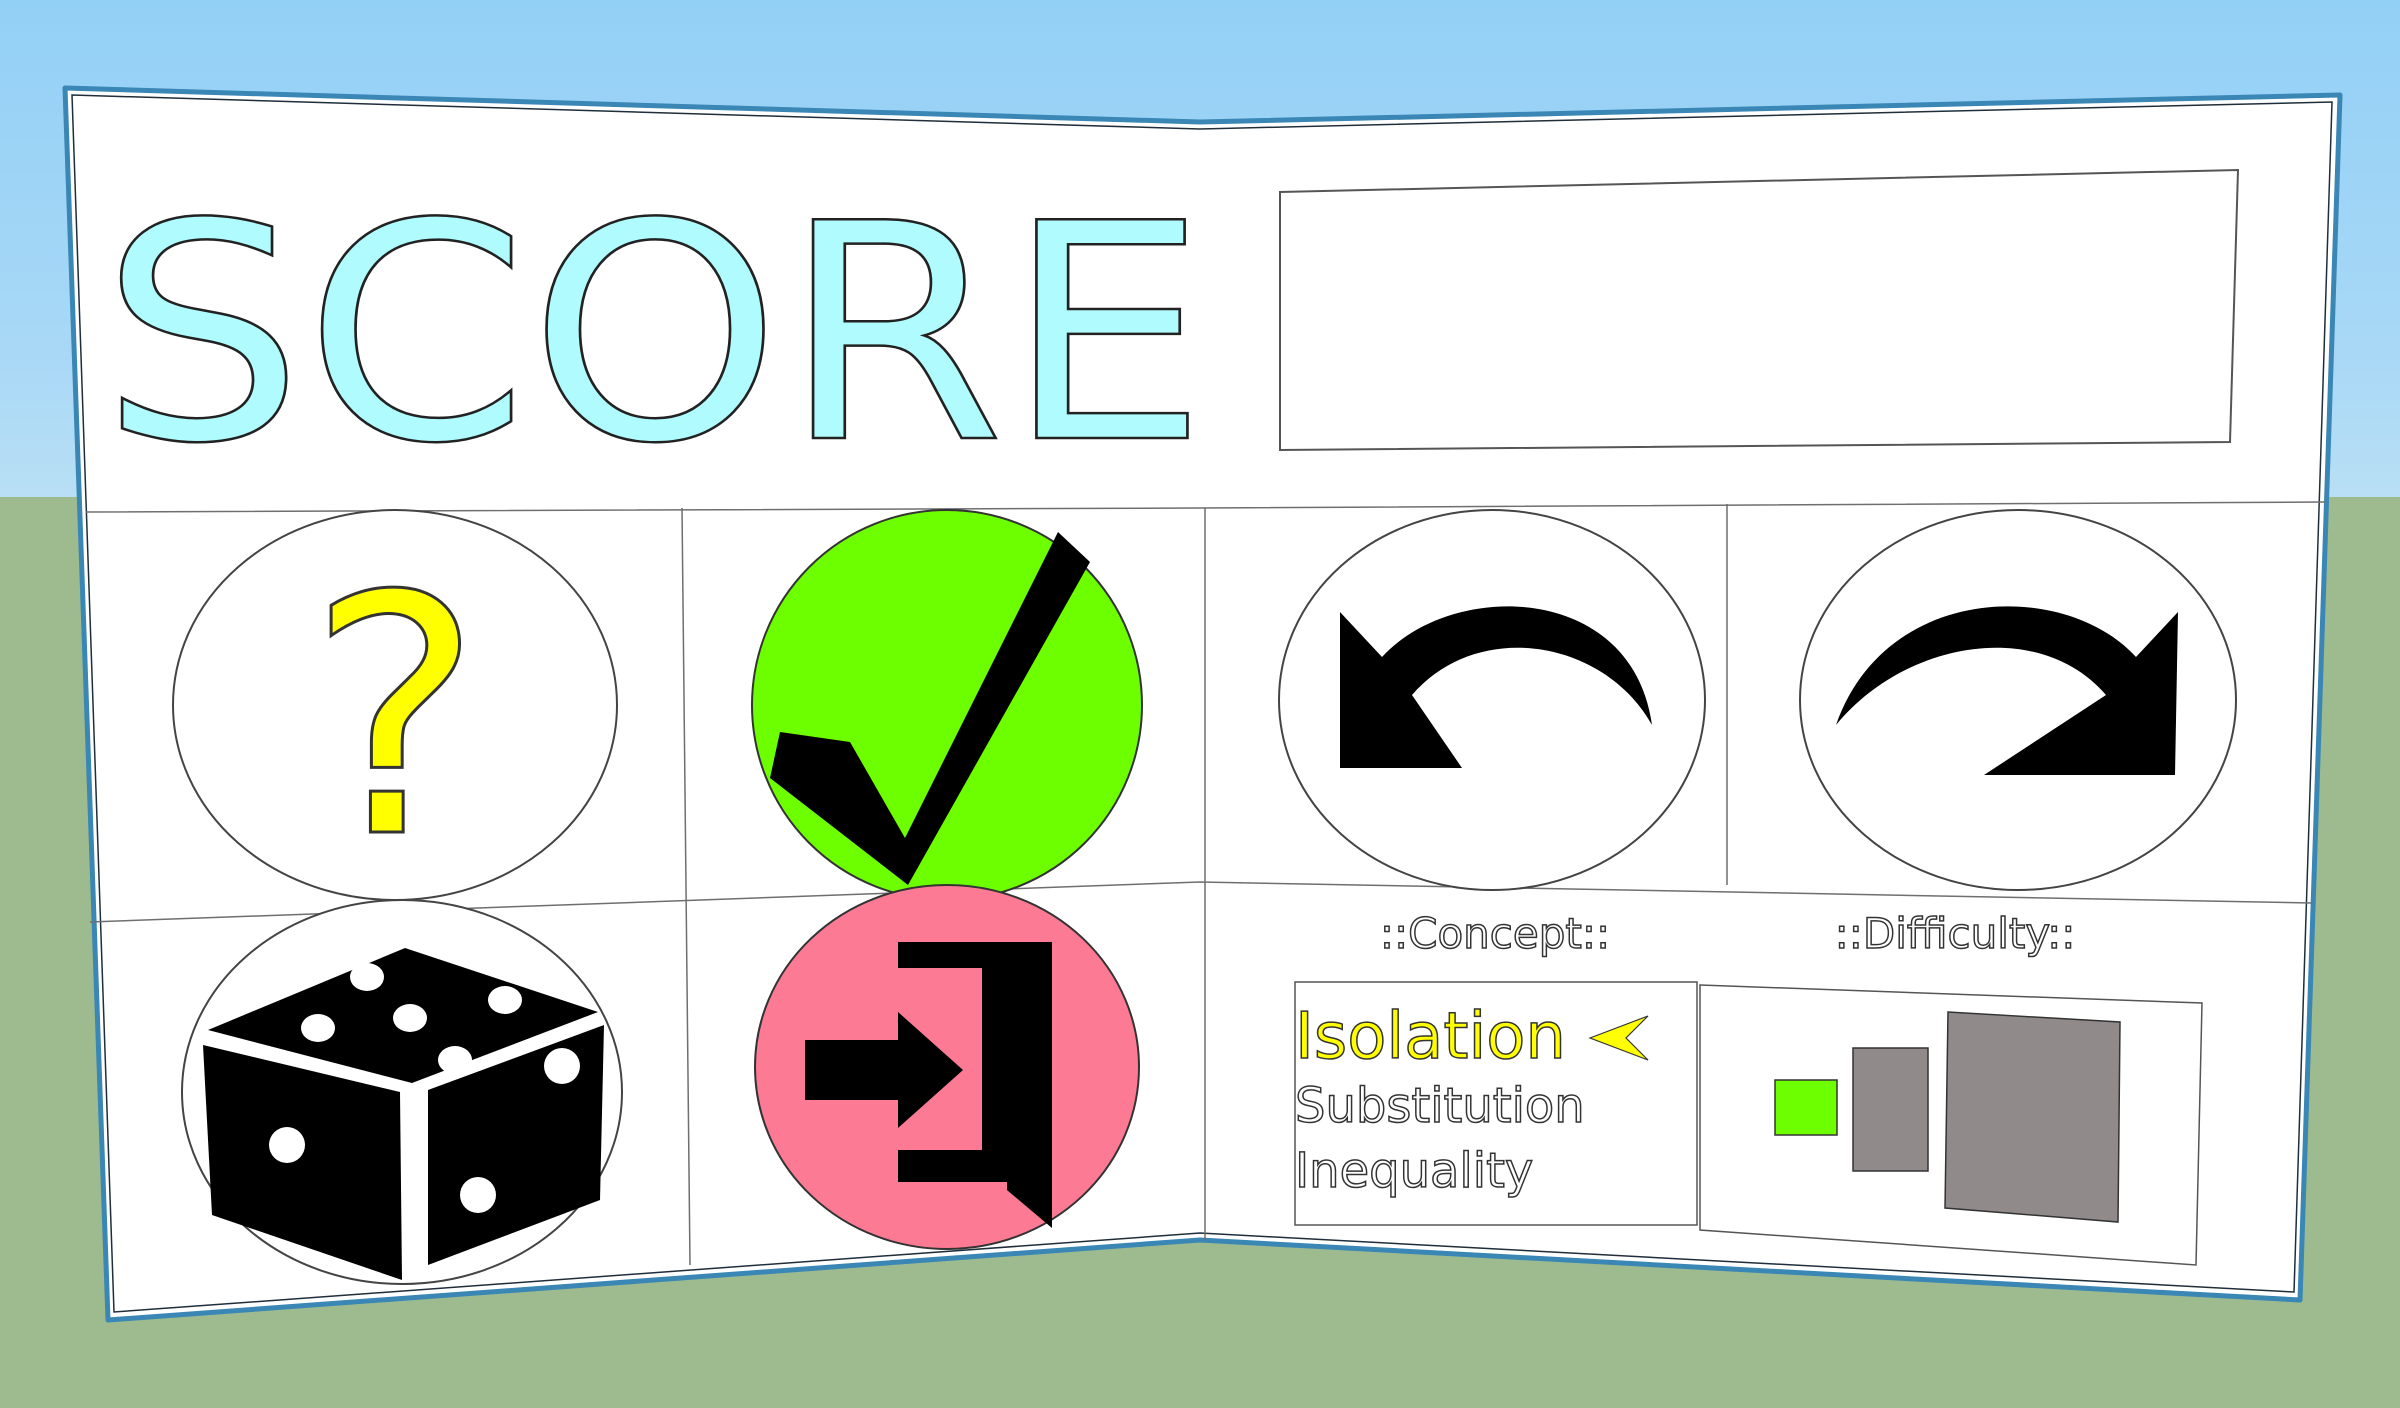 The image size is (2400, 1408). What do you see at coordinates (654, 334) in the screenshot?
I see `score-title: SCORE` at bounding box center [654, 334].